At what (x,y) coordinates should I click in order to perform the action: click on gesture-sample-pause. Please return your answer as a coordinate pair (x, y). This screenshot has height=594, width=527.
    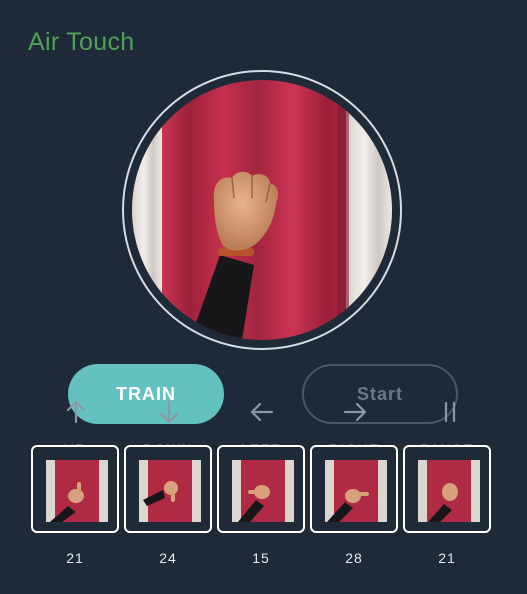
    Looking at the image, I should click on (447, 489).